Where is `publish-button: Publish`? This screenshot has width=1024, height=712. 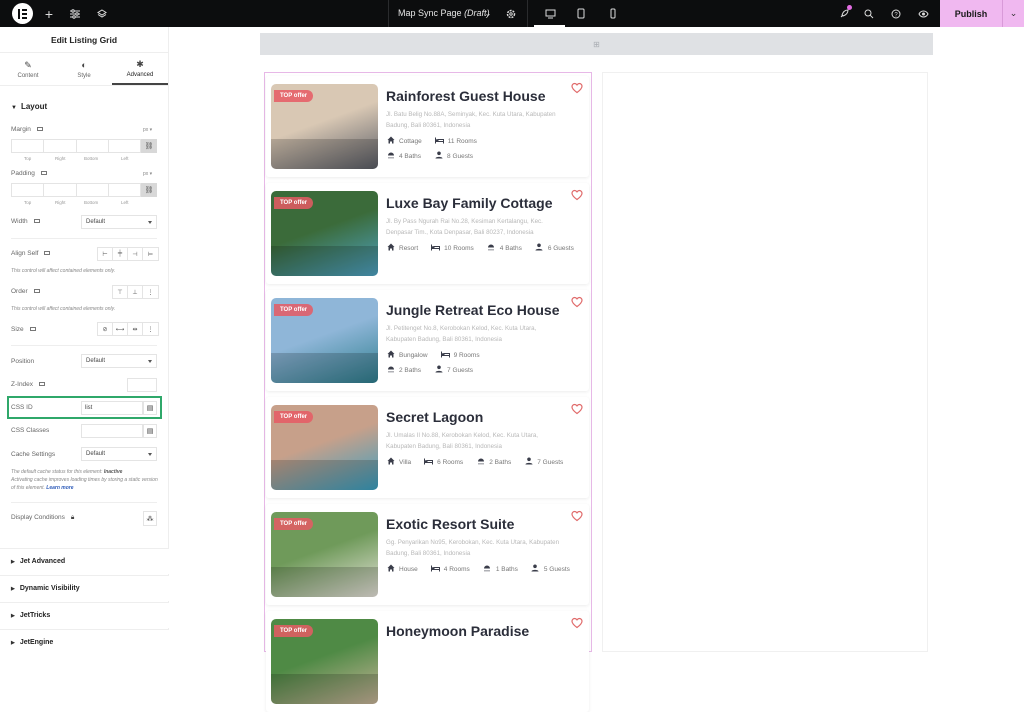
publish-button: Publish is located at coordinates (971, 13).